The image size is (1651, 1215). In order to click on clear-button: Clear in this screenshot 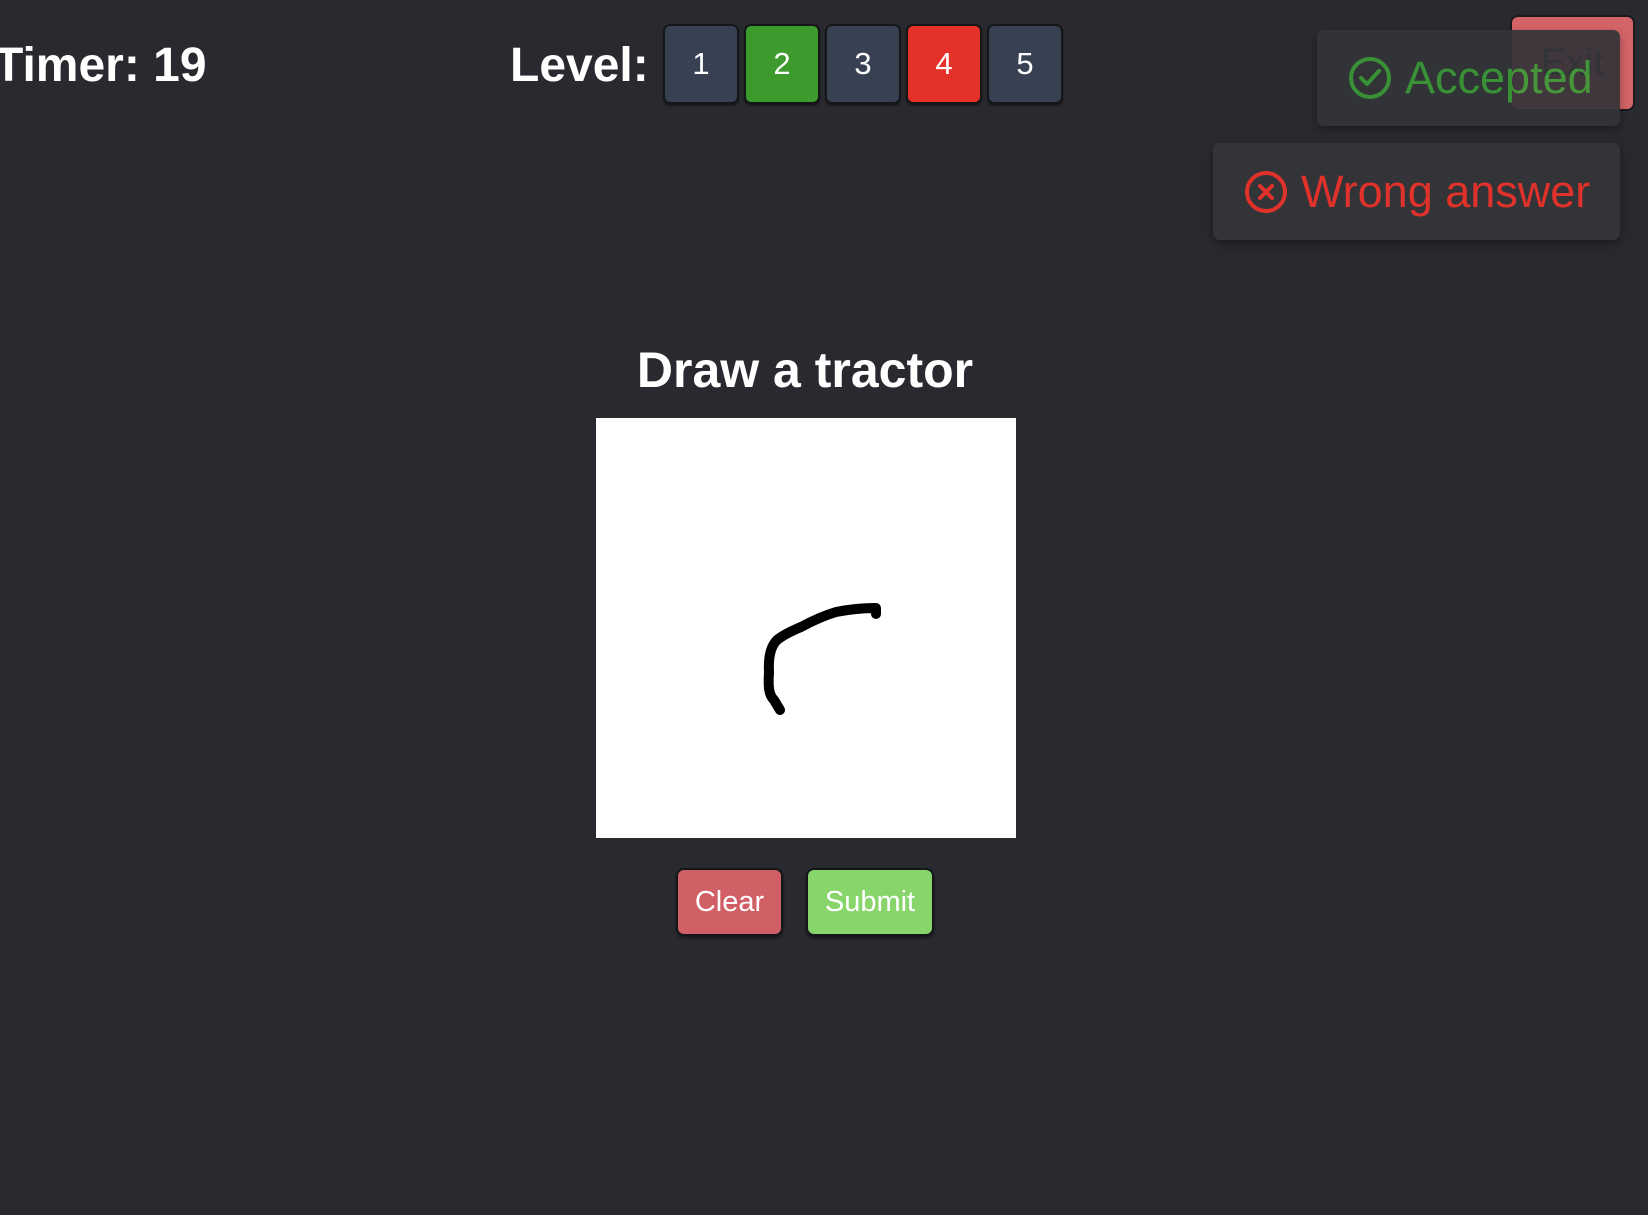, I will do `click(729, 902)`.